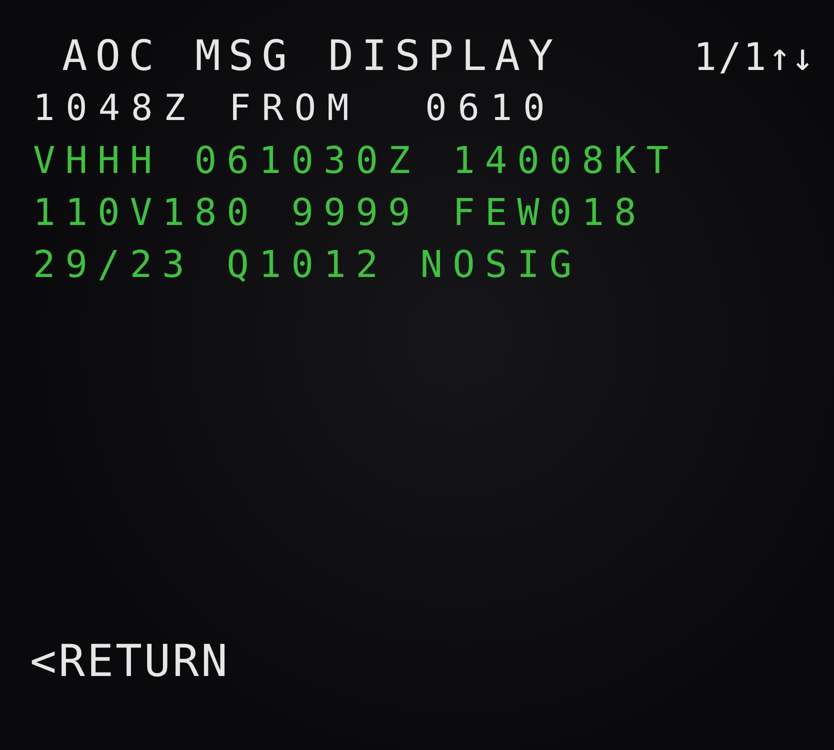  I want to click on message-line: VHHH 061030Z 14008KT, so click(356, 161).